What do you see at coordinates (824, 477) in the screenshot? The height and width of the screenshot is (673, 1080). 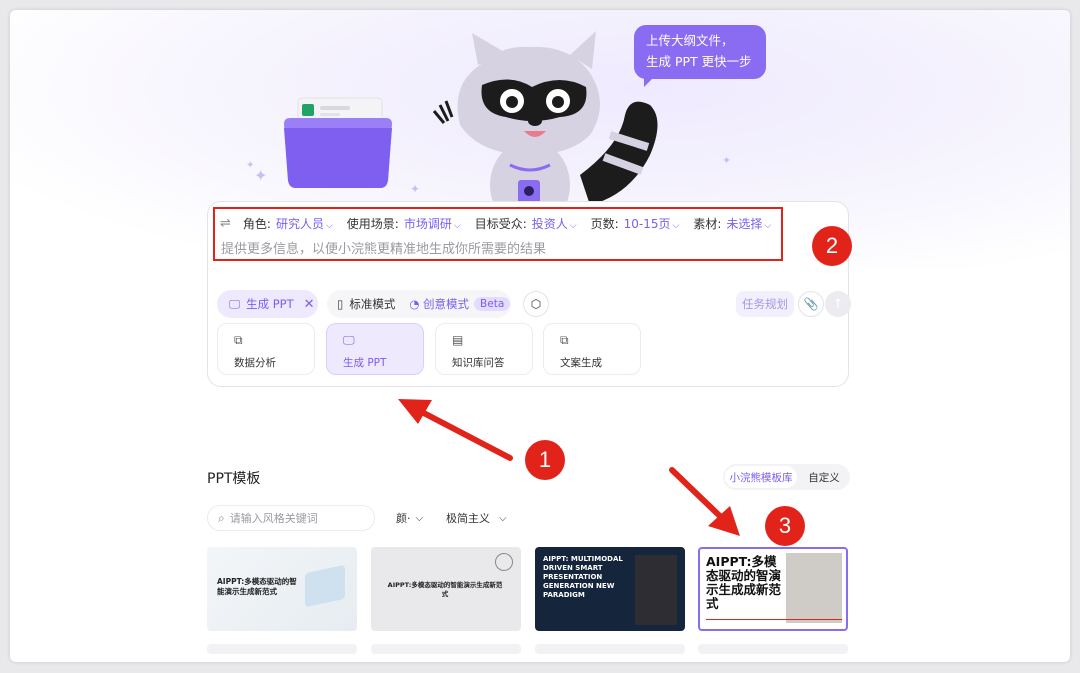 I see `segment-custom: 自定义` at bounding box center [824, 477].